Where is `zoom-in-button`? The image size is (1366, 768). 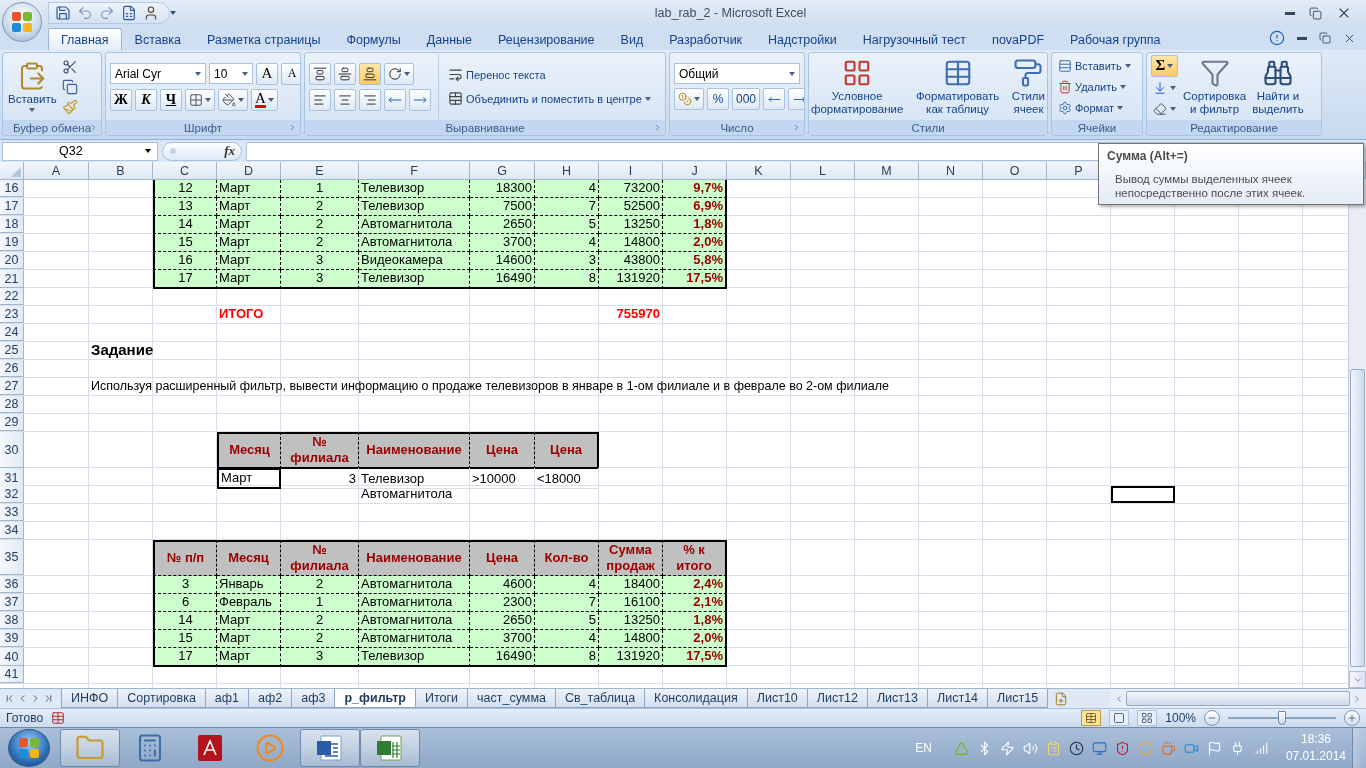
zoom-in-button is located at coordinates (1352, 718).